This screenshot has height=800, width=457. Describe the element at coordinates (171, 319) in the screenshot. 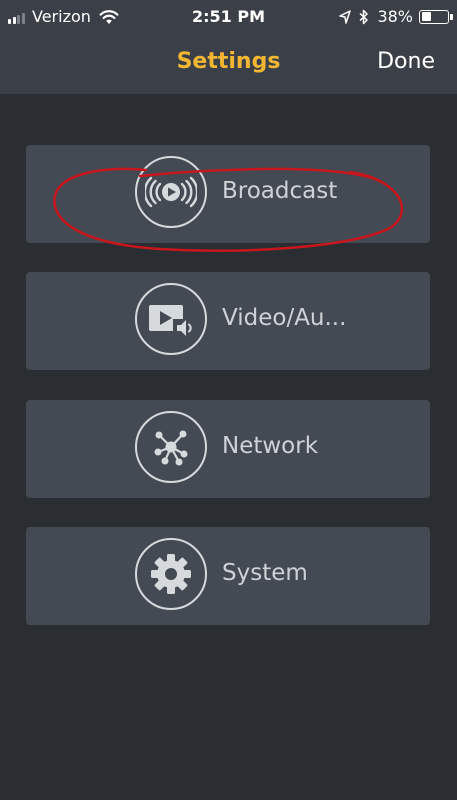

I see `video-audio-icon` at that location.